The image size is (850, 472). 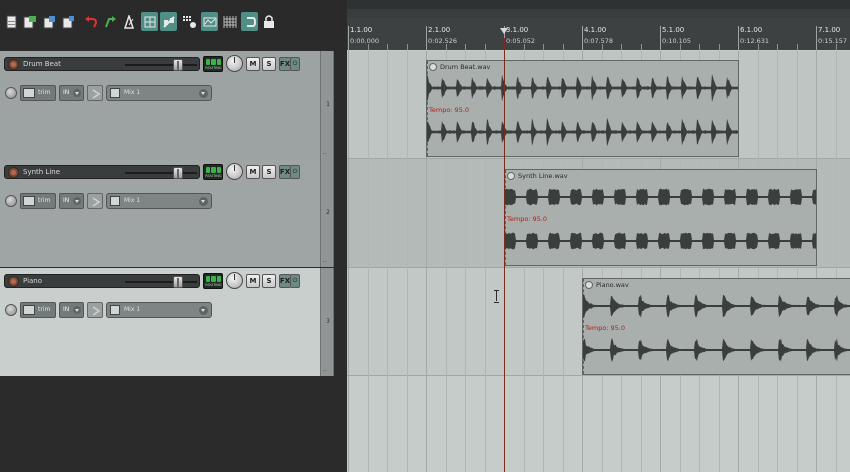 What do you see at coordinates (268, 21) in the screenshot?
I see `lock-icon` at bounding box center [268, 21].